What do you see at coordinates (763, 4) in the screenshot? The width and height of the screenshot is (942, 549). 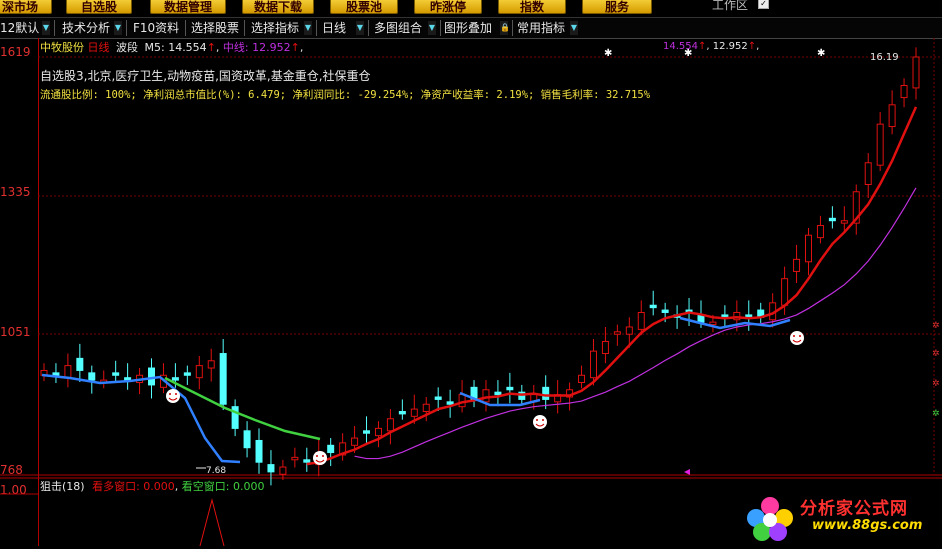 I see `workarea-checkbox: ✓` at bounding box center [763, 4].